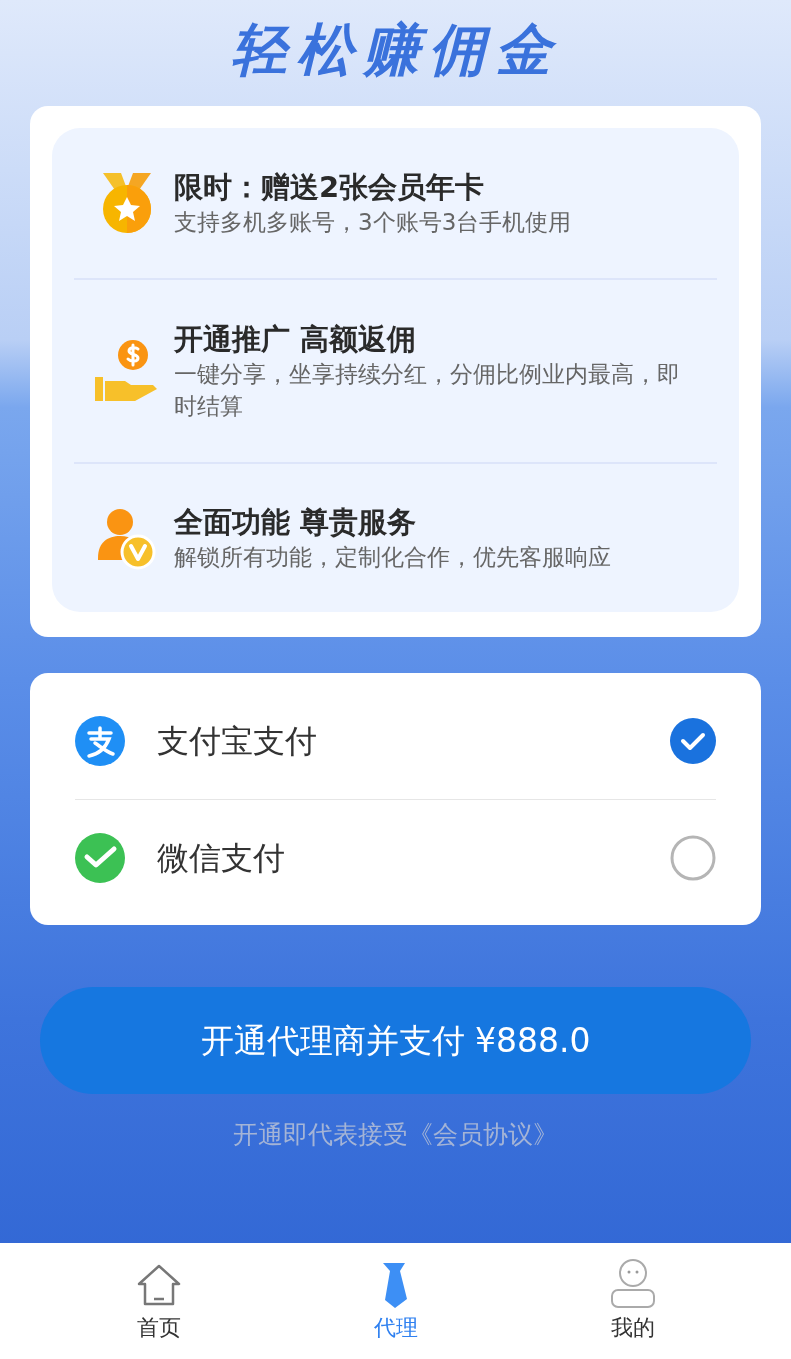 The image size is (791, 1359). Describe the element at coordinates (632, 1327) in the screenshot. I see `tab-label: 我的` at that location.